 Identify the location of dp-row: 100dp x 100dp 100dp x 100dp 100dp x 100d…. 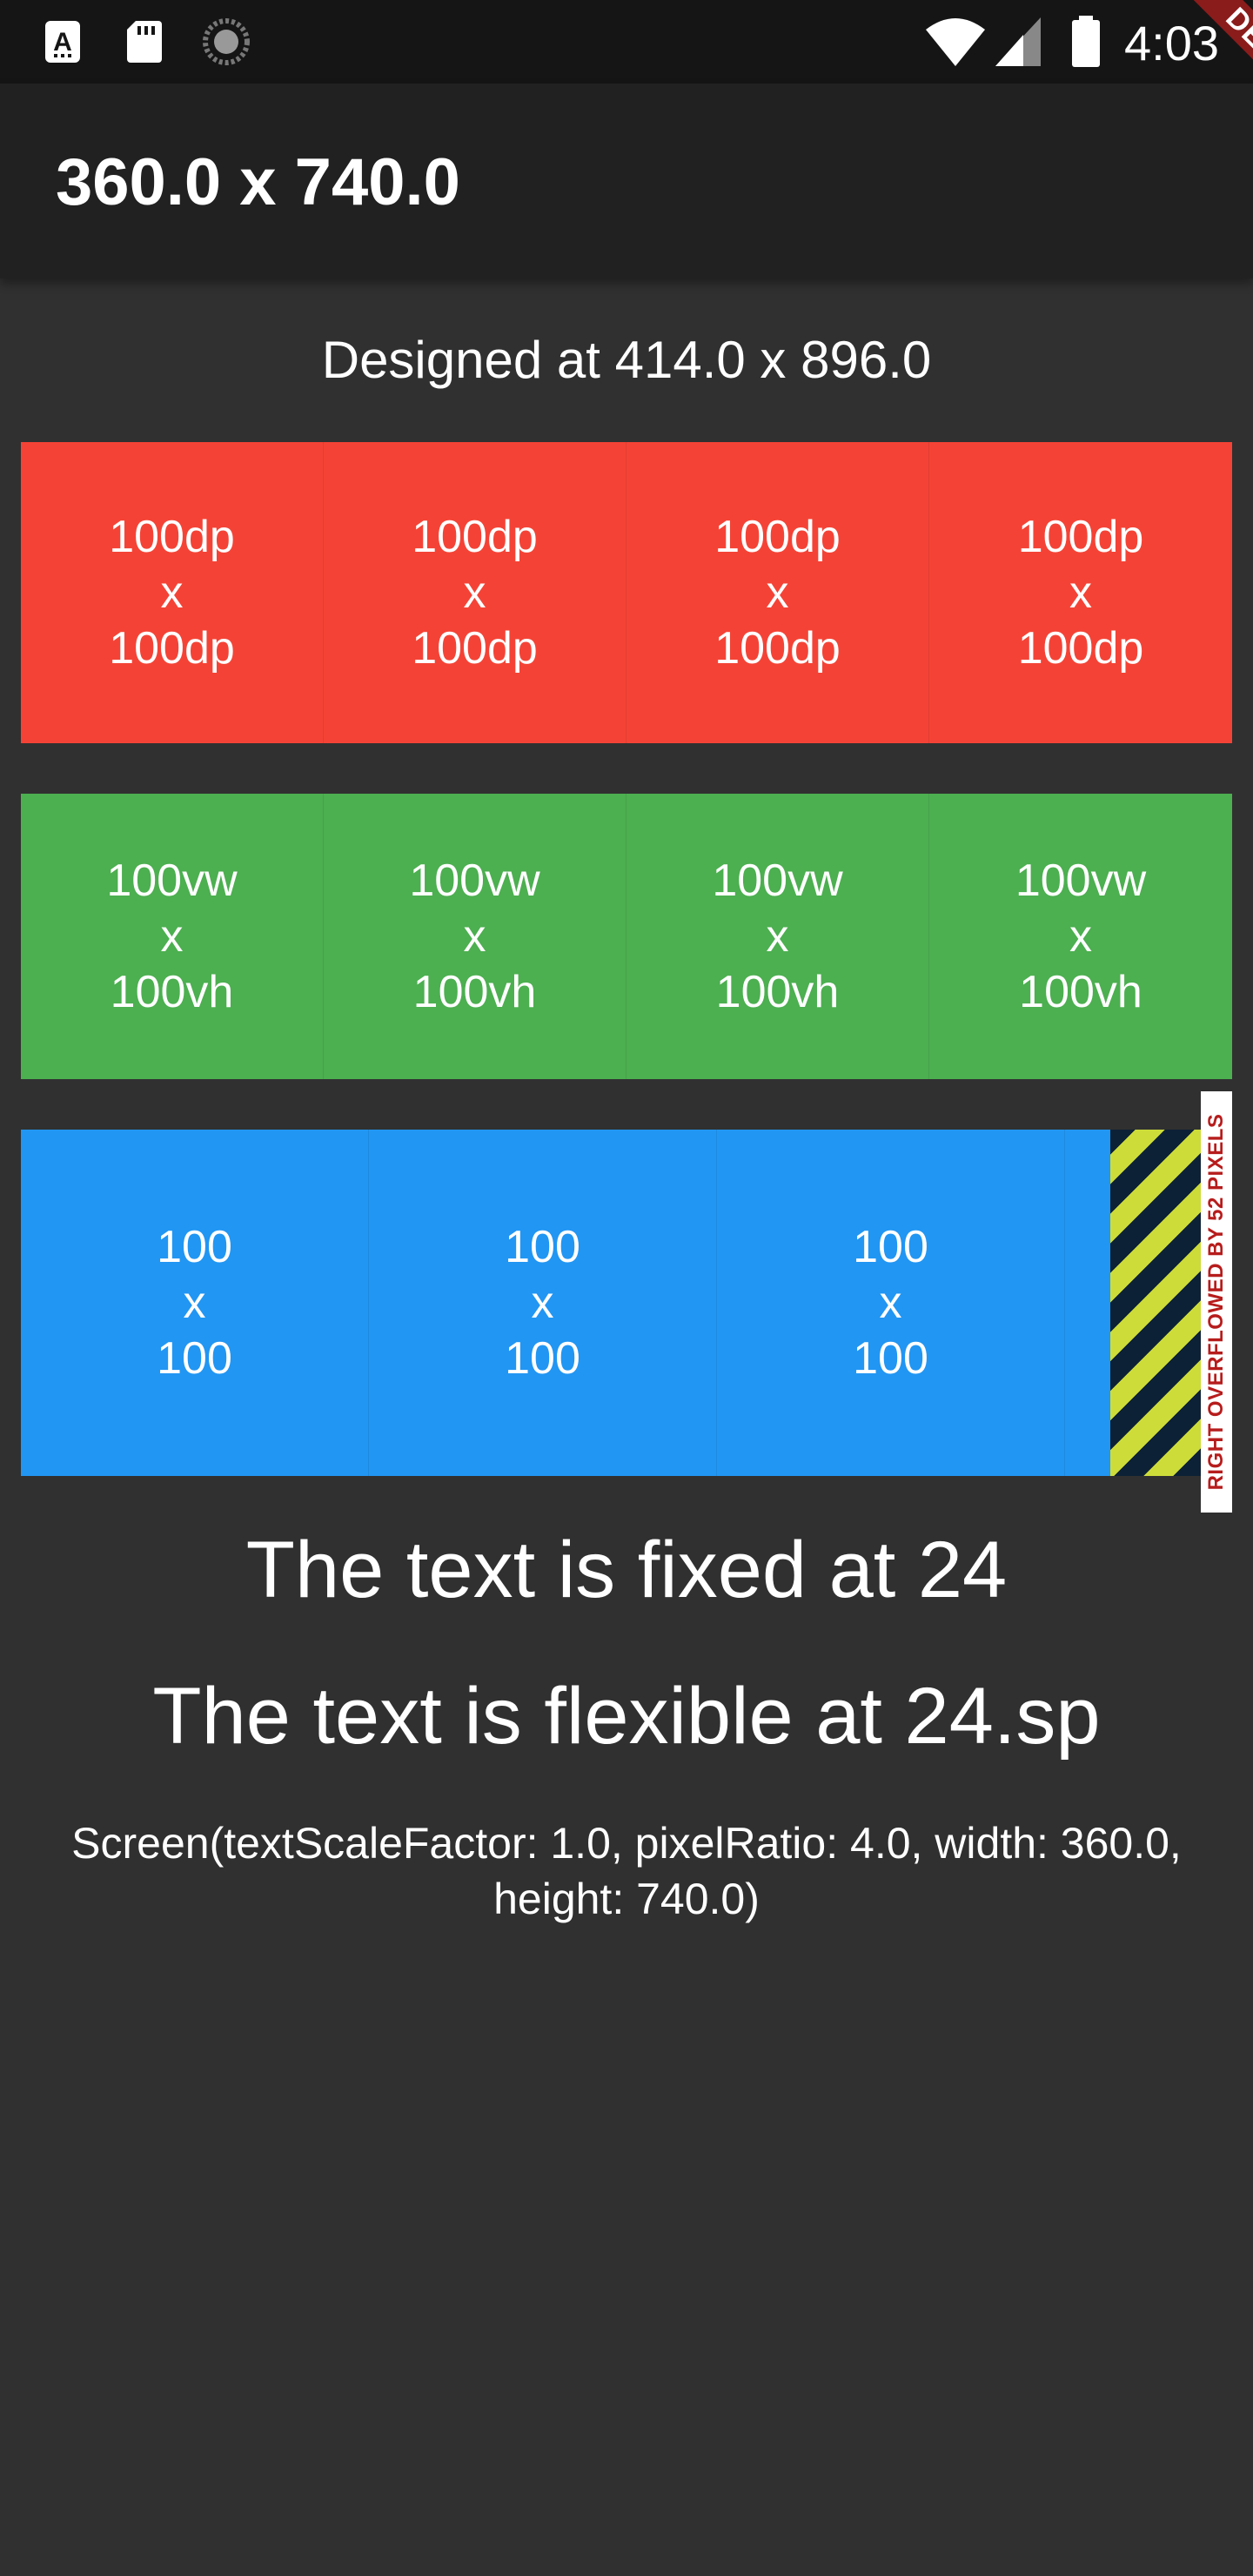
(626, 592).